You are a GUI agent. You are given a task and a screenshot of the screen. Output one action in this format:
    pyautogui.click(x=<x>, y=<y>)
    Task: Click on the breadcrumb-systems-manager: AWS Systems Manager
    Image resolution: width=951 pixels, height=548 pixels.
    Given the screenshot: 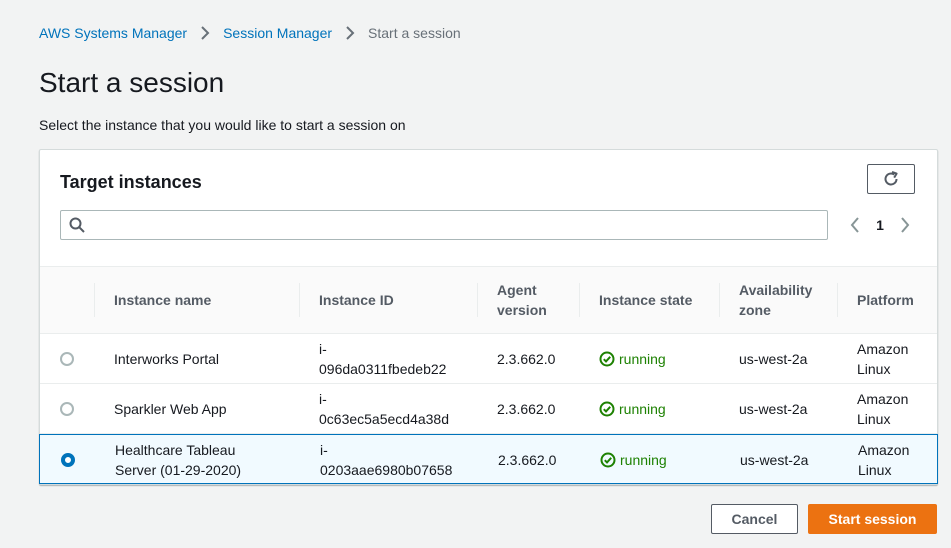 What is the action you would take?
    pyautogui.click(x=113, y=33)
    